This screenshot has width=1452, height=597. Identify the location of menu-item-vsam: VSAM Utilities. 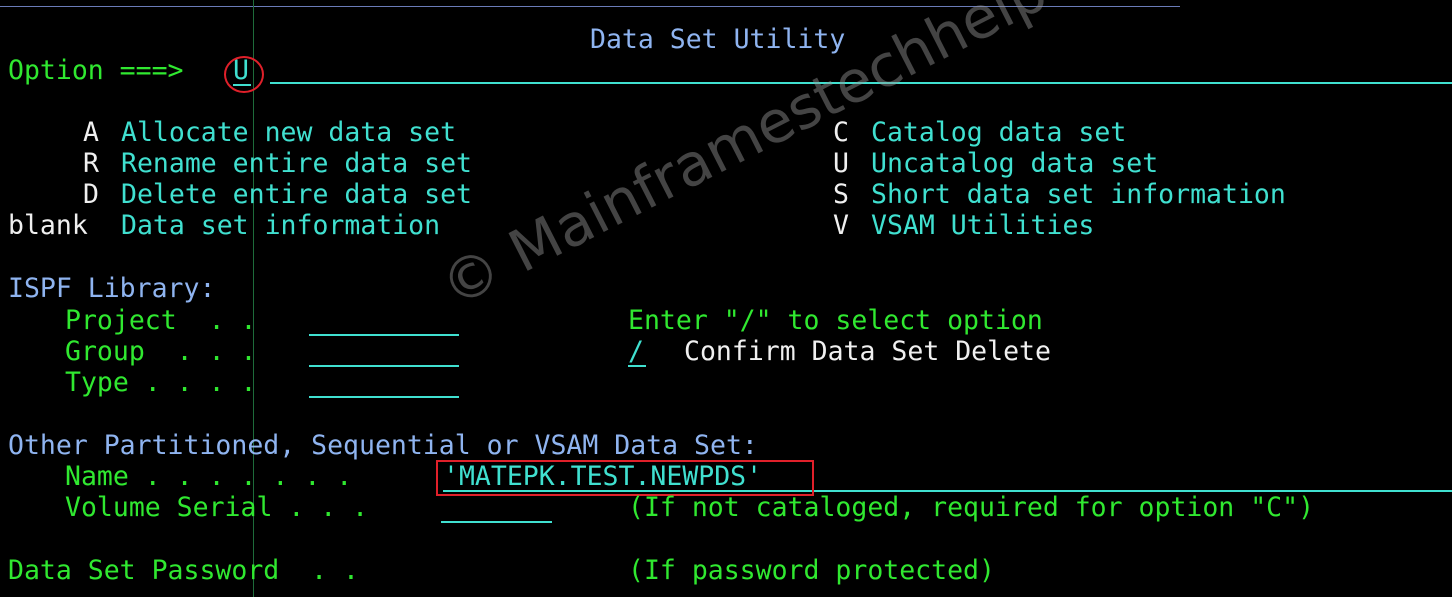
(982, 226).